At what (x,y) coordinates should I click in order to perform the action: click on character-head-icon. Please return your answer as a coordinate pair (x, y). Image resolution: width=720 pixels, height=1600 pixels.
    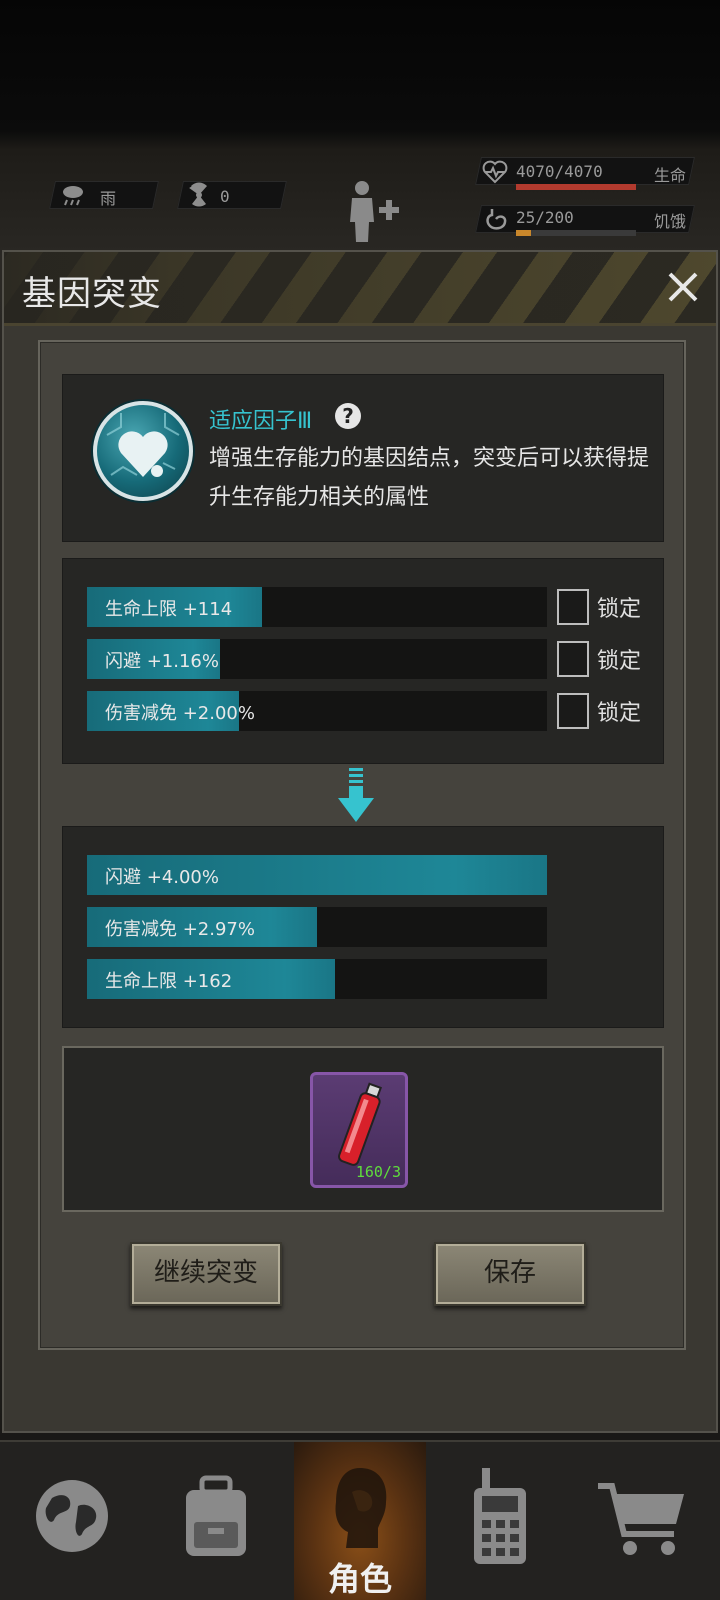
    Looking at the image, I should click on (361, 1508).